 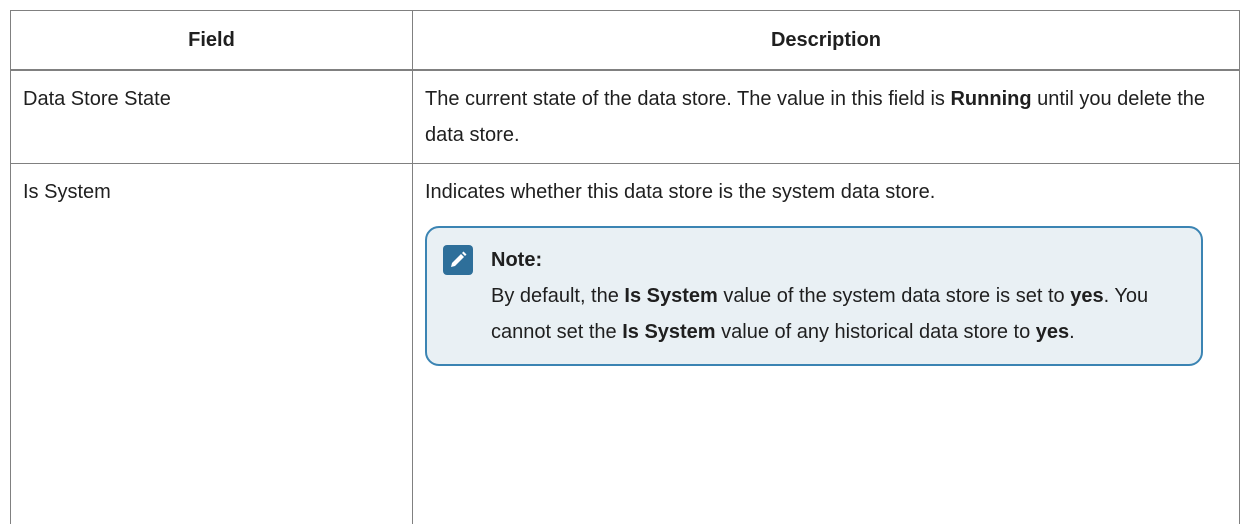 What do you see at coordinates (876, 332) in the screenshot?
I see `note-text-part: value of any historical data store to` at bounding box center [876, 332].